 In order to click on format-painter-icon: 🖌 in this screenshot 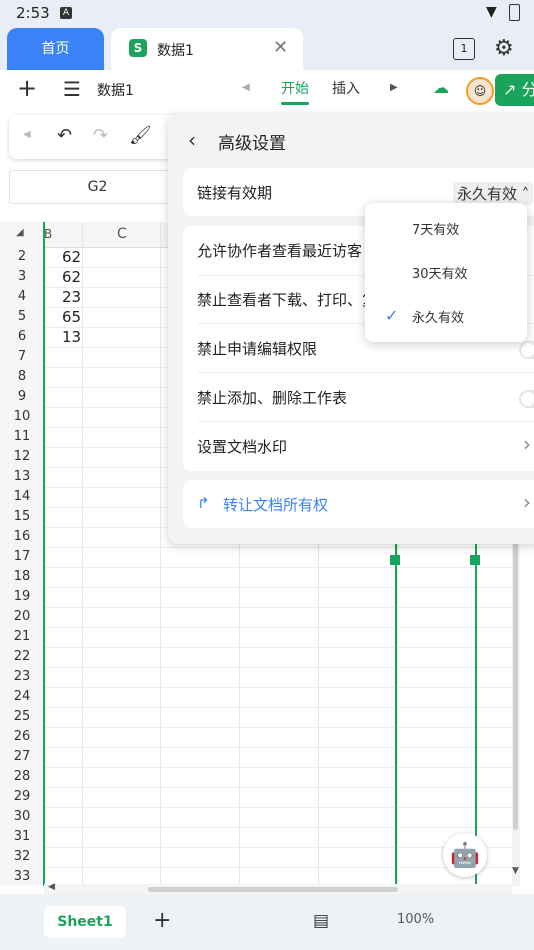, I will do `click(140, 135)`.